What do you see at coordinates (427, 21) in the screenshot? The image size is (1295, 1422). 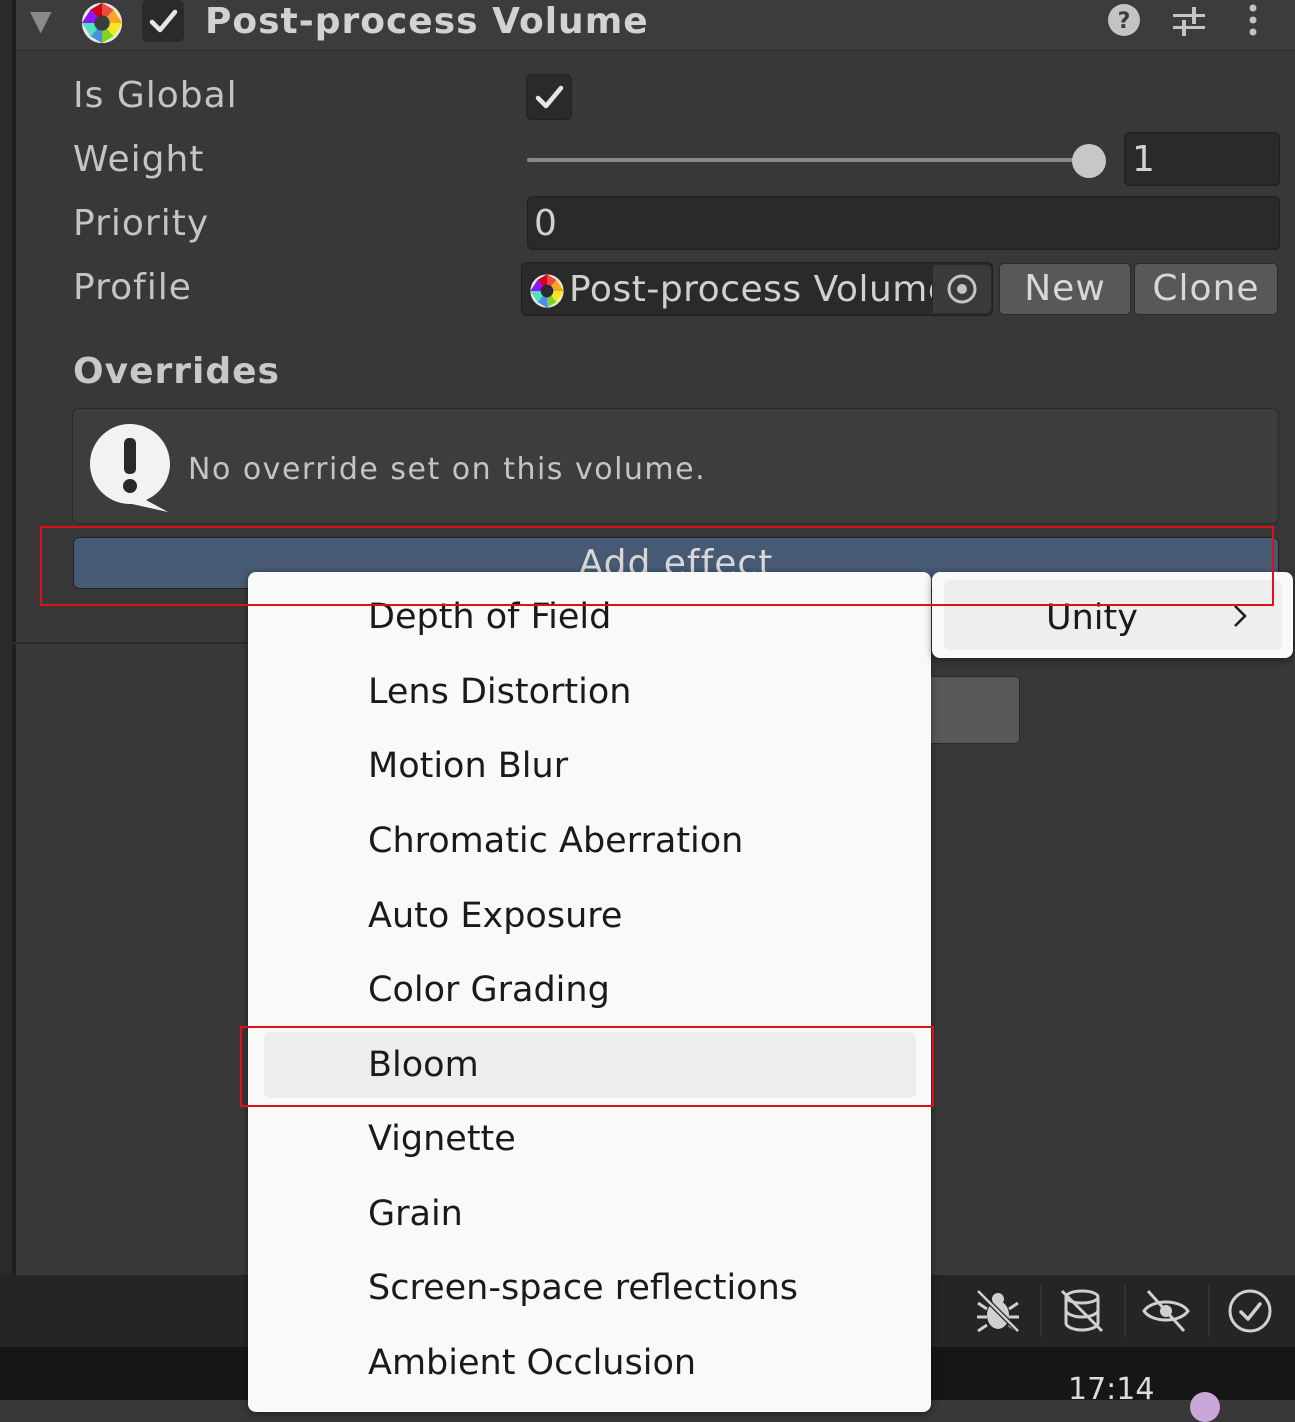 I see `component-title: Post-process Volume` at bounding box center [427, 21].